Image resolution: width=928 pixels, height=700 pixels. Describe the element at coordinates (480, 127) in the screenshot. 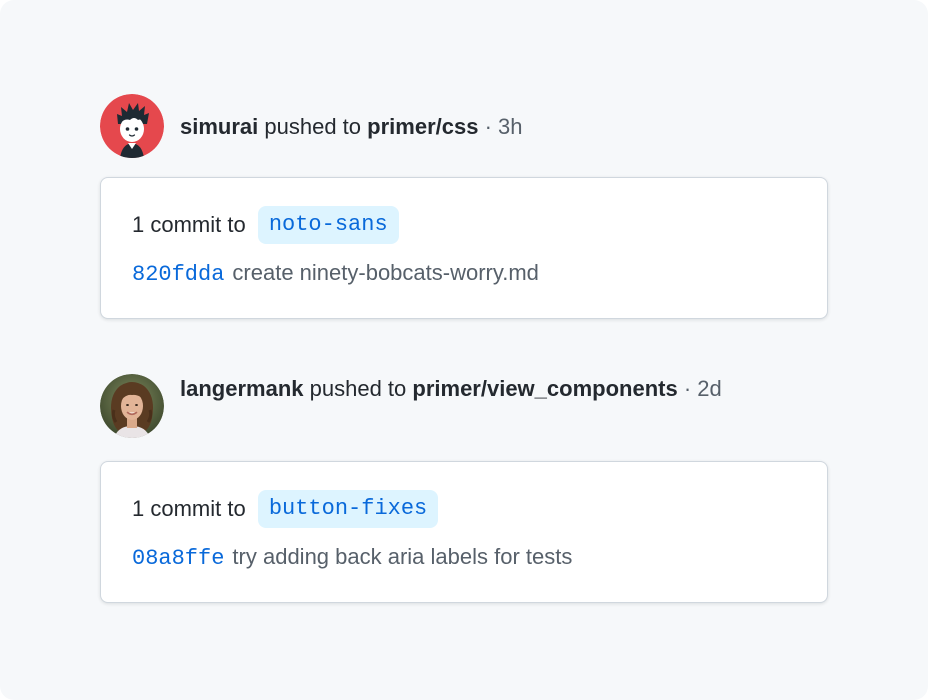

I see `event-title: simurai pushed to primer/css · 3h` at that location.